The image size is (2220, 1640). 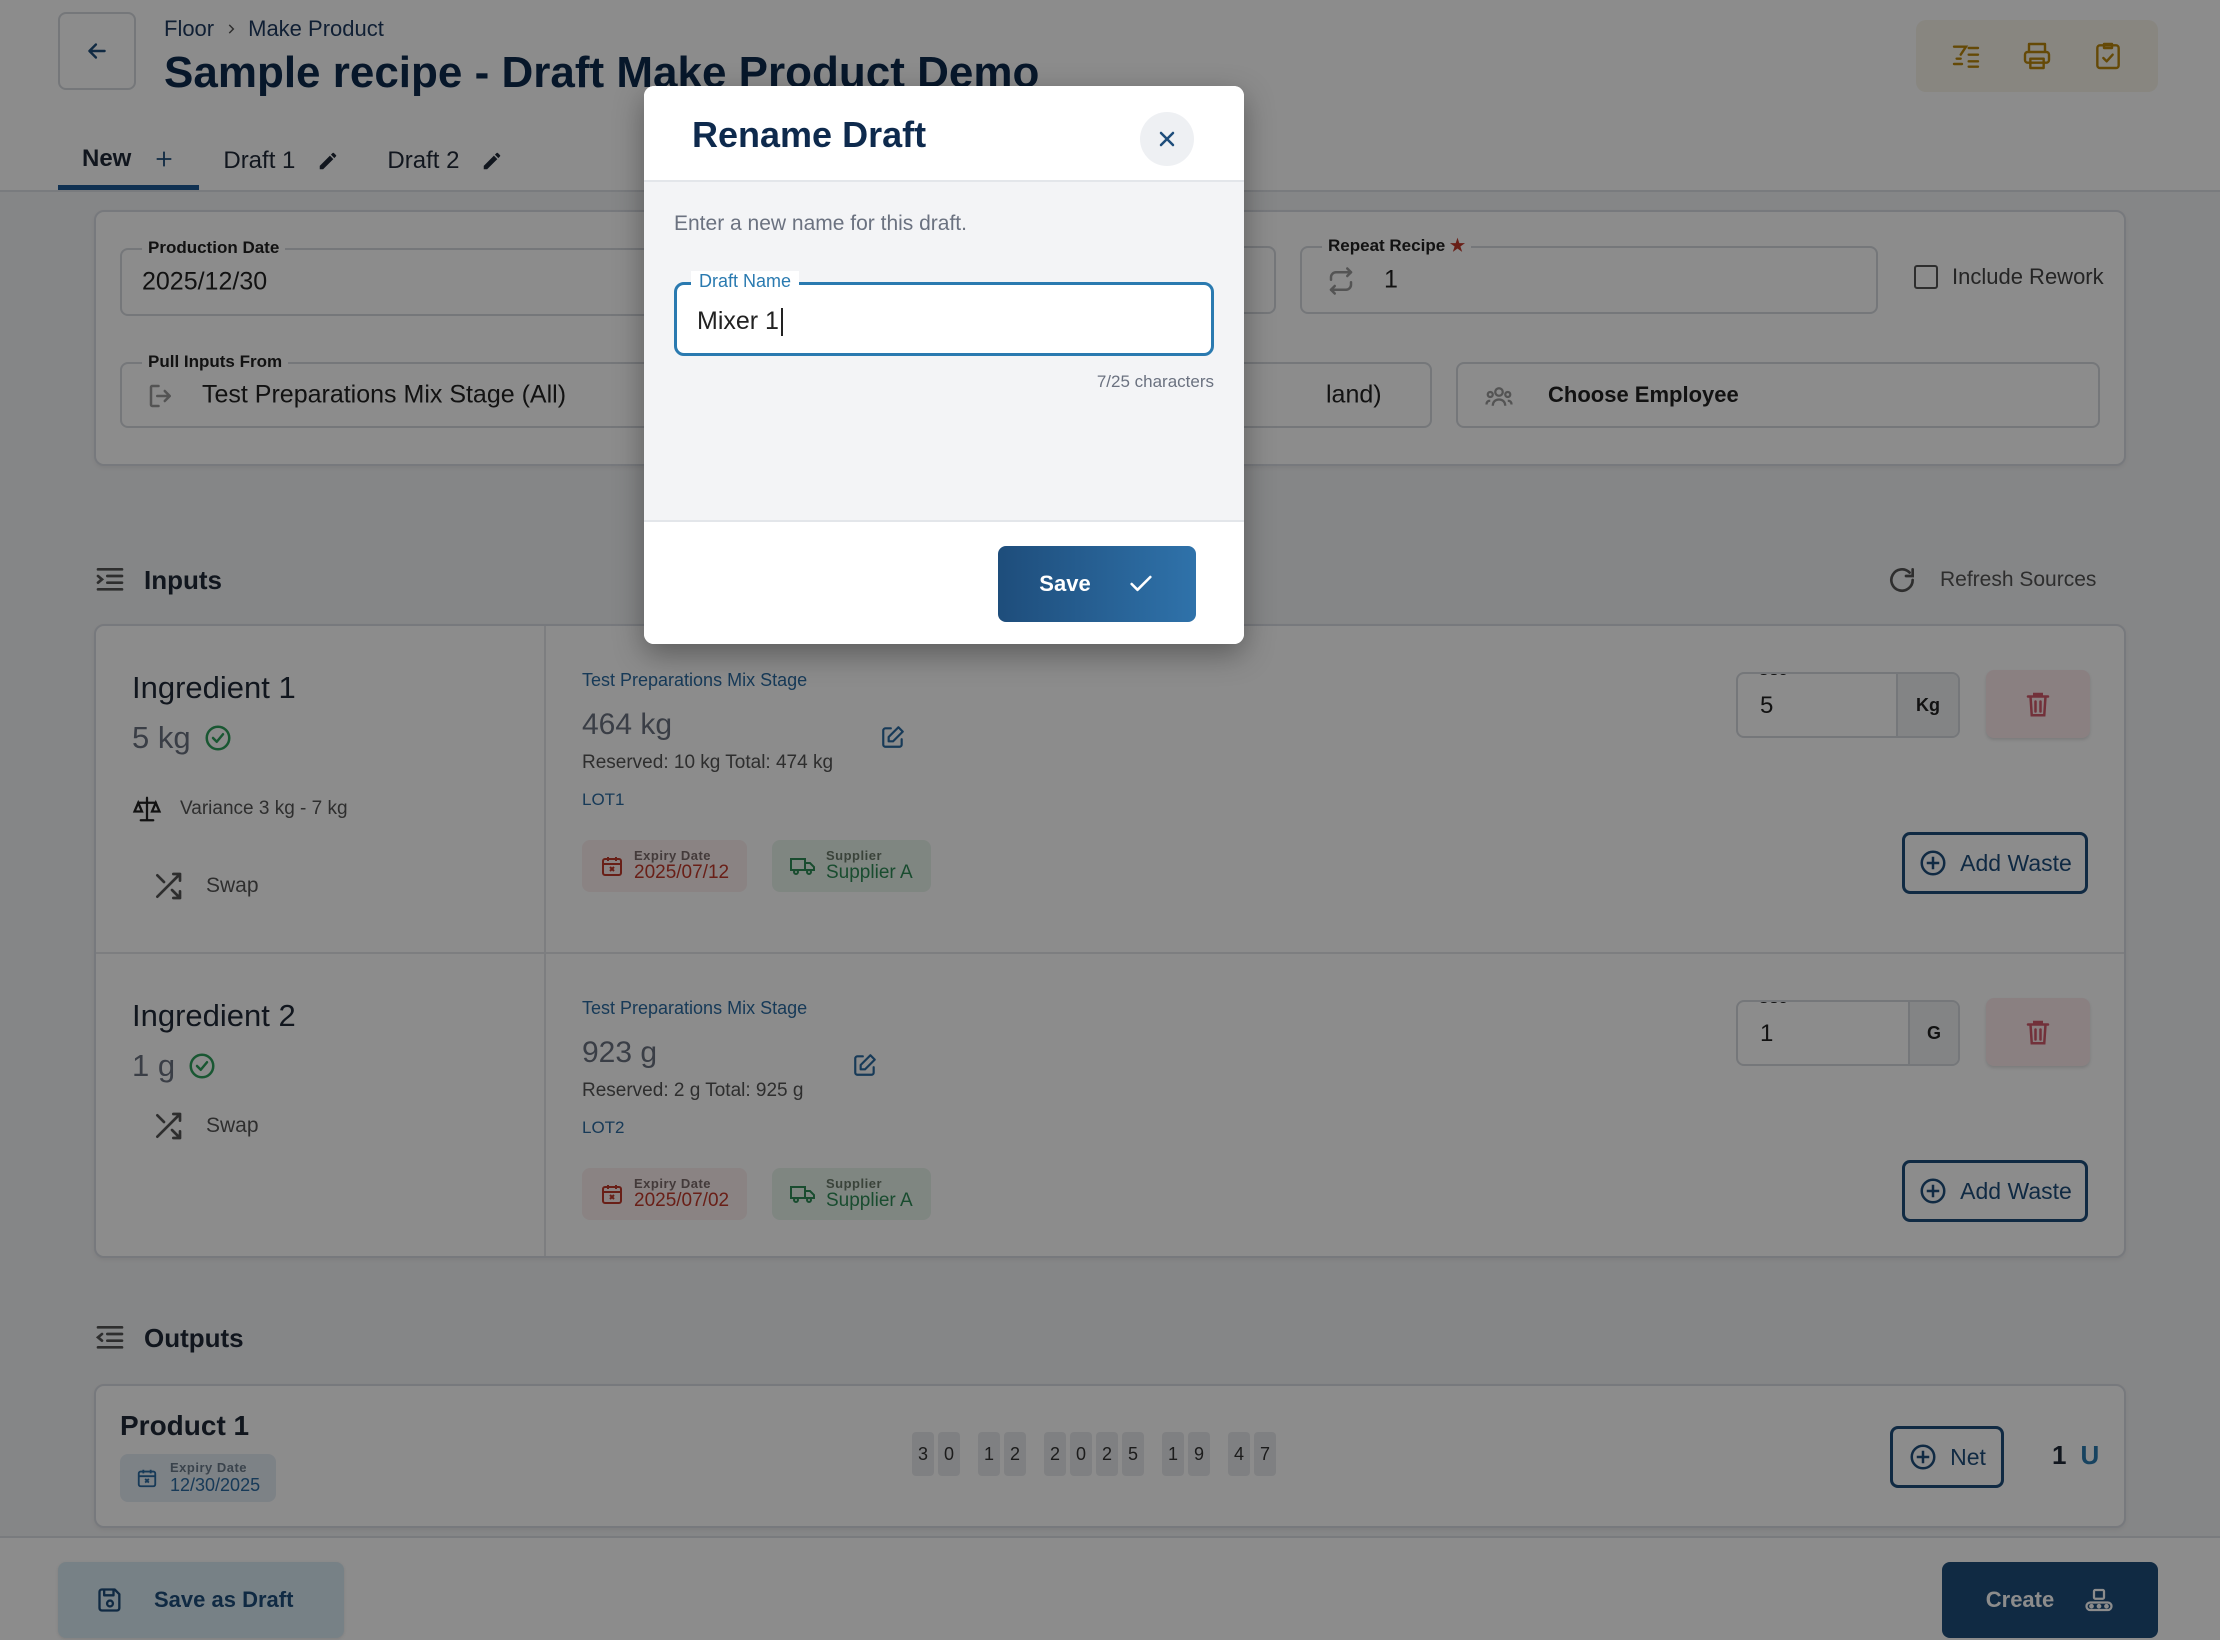 What do you see at coordinates (944, 582) in the screenshot?
I see `dialog-footer: Save` at bounding box center [944, 582].